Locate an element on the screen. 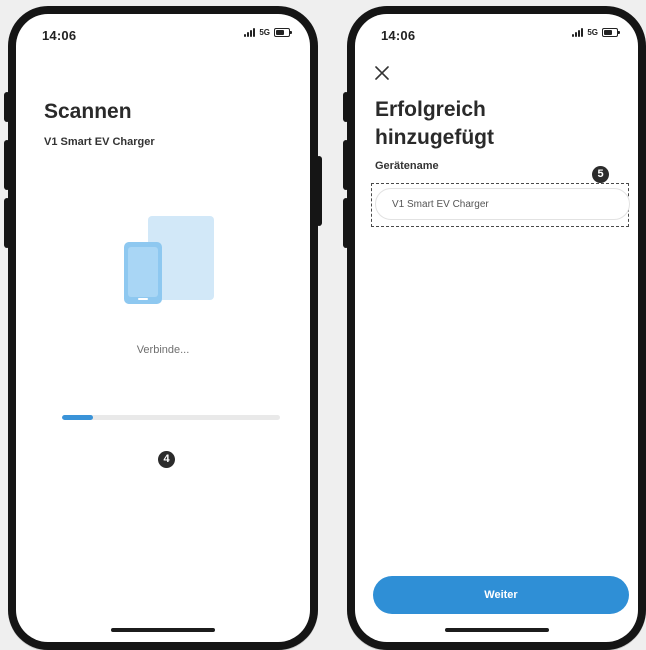  progress-fill is located at coordinates (77, 417).